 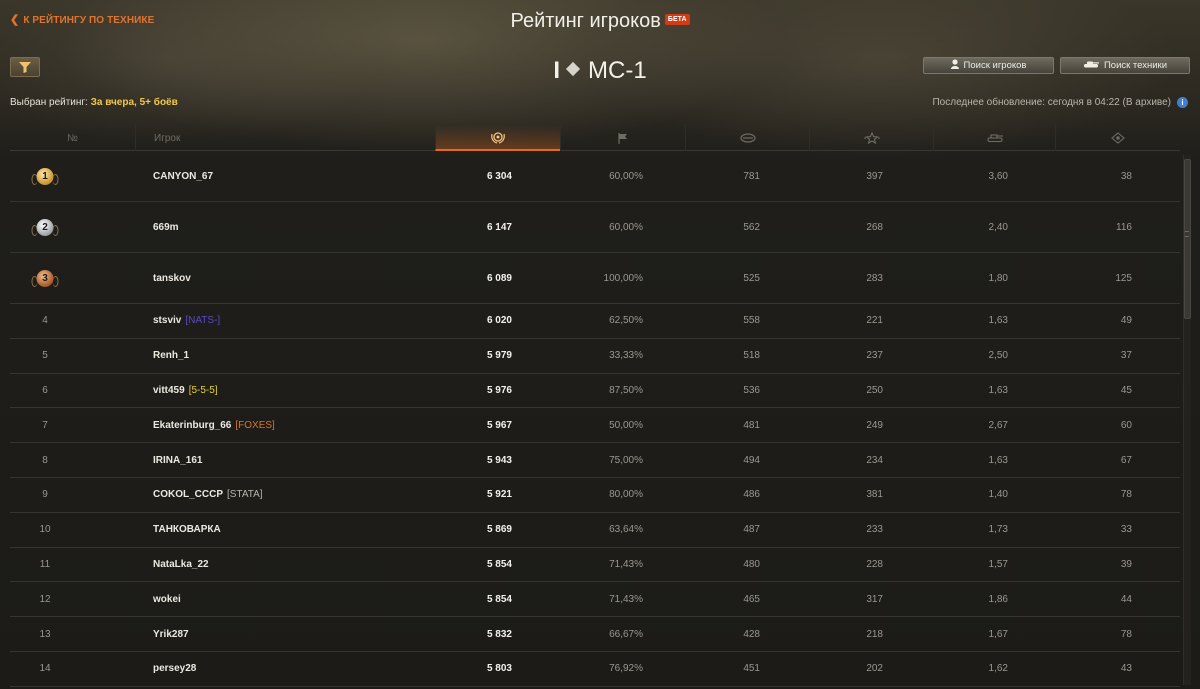 I want to click on rank-cell: 5, so click(x=45, y=356).